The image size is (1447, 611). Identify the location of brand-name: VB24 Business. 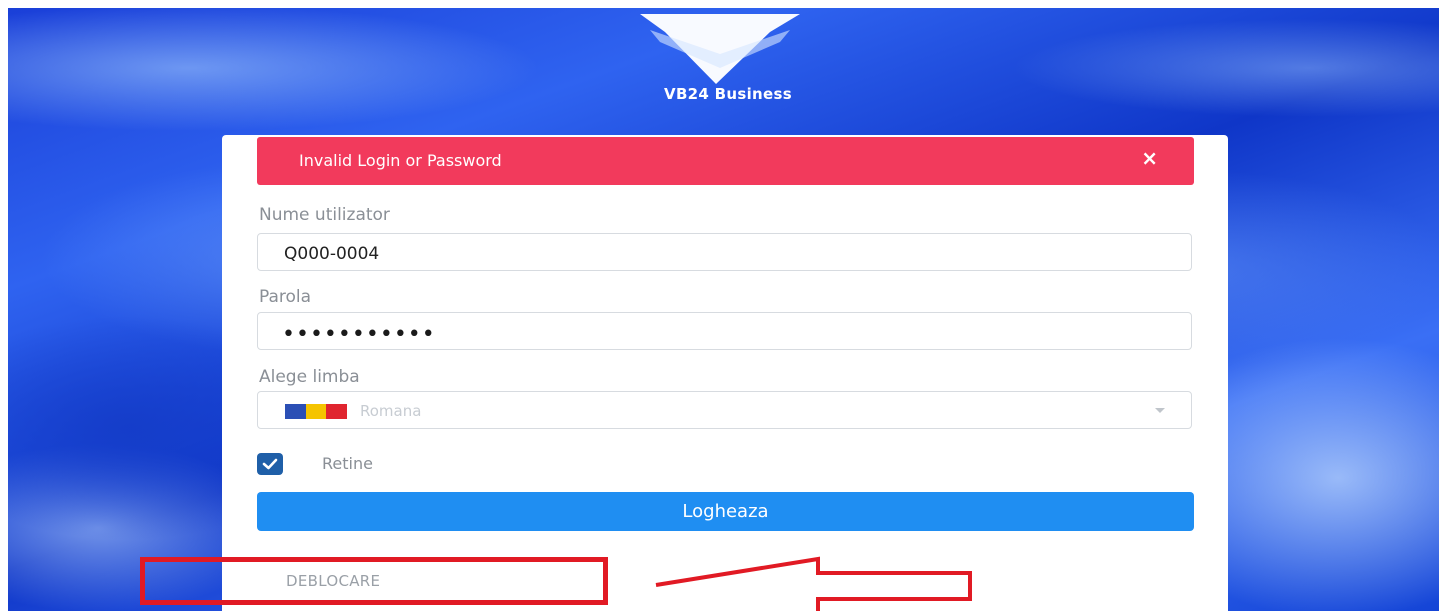
(728, 94).